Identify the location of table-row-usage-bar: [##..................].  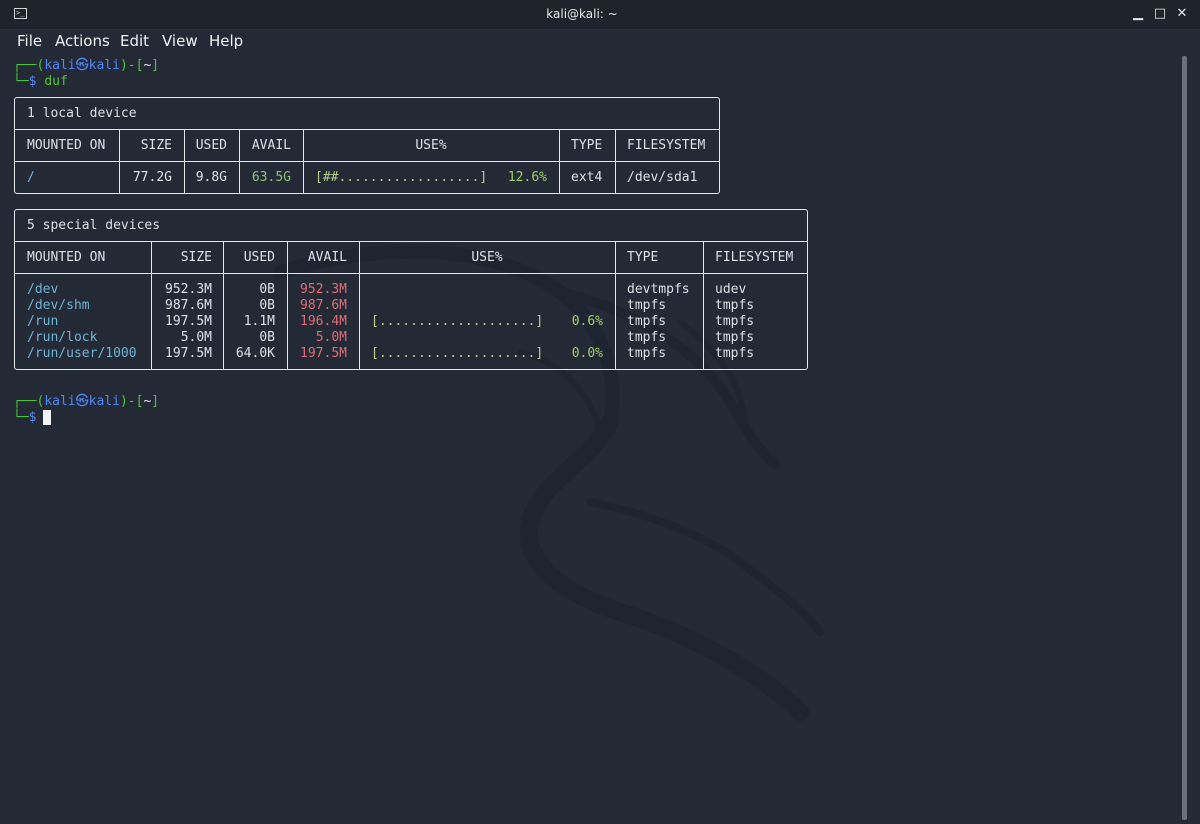
(401, 177).